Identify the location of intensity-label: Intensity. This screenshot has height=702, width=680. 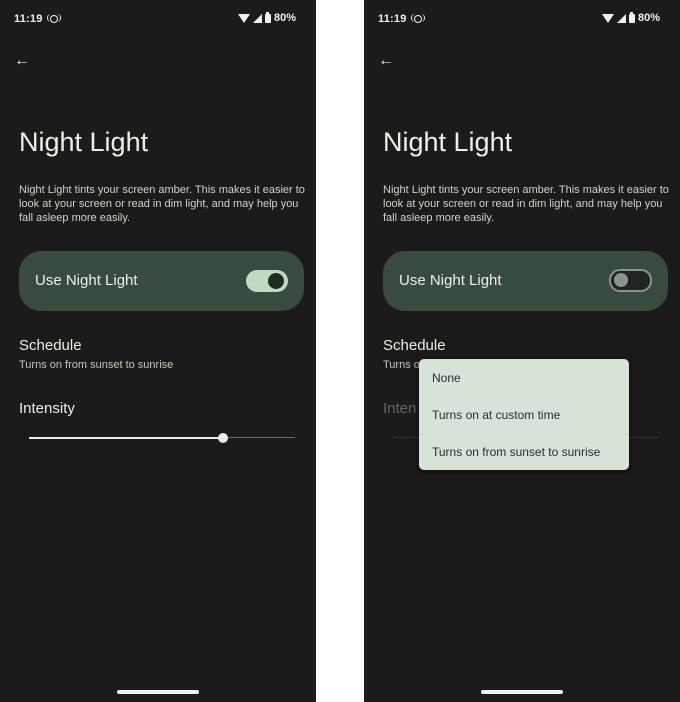
(47, 408).